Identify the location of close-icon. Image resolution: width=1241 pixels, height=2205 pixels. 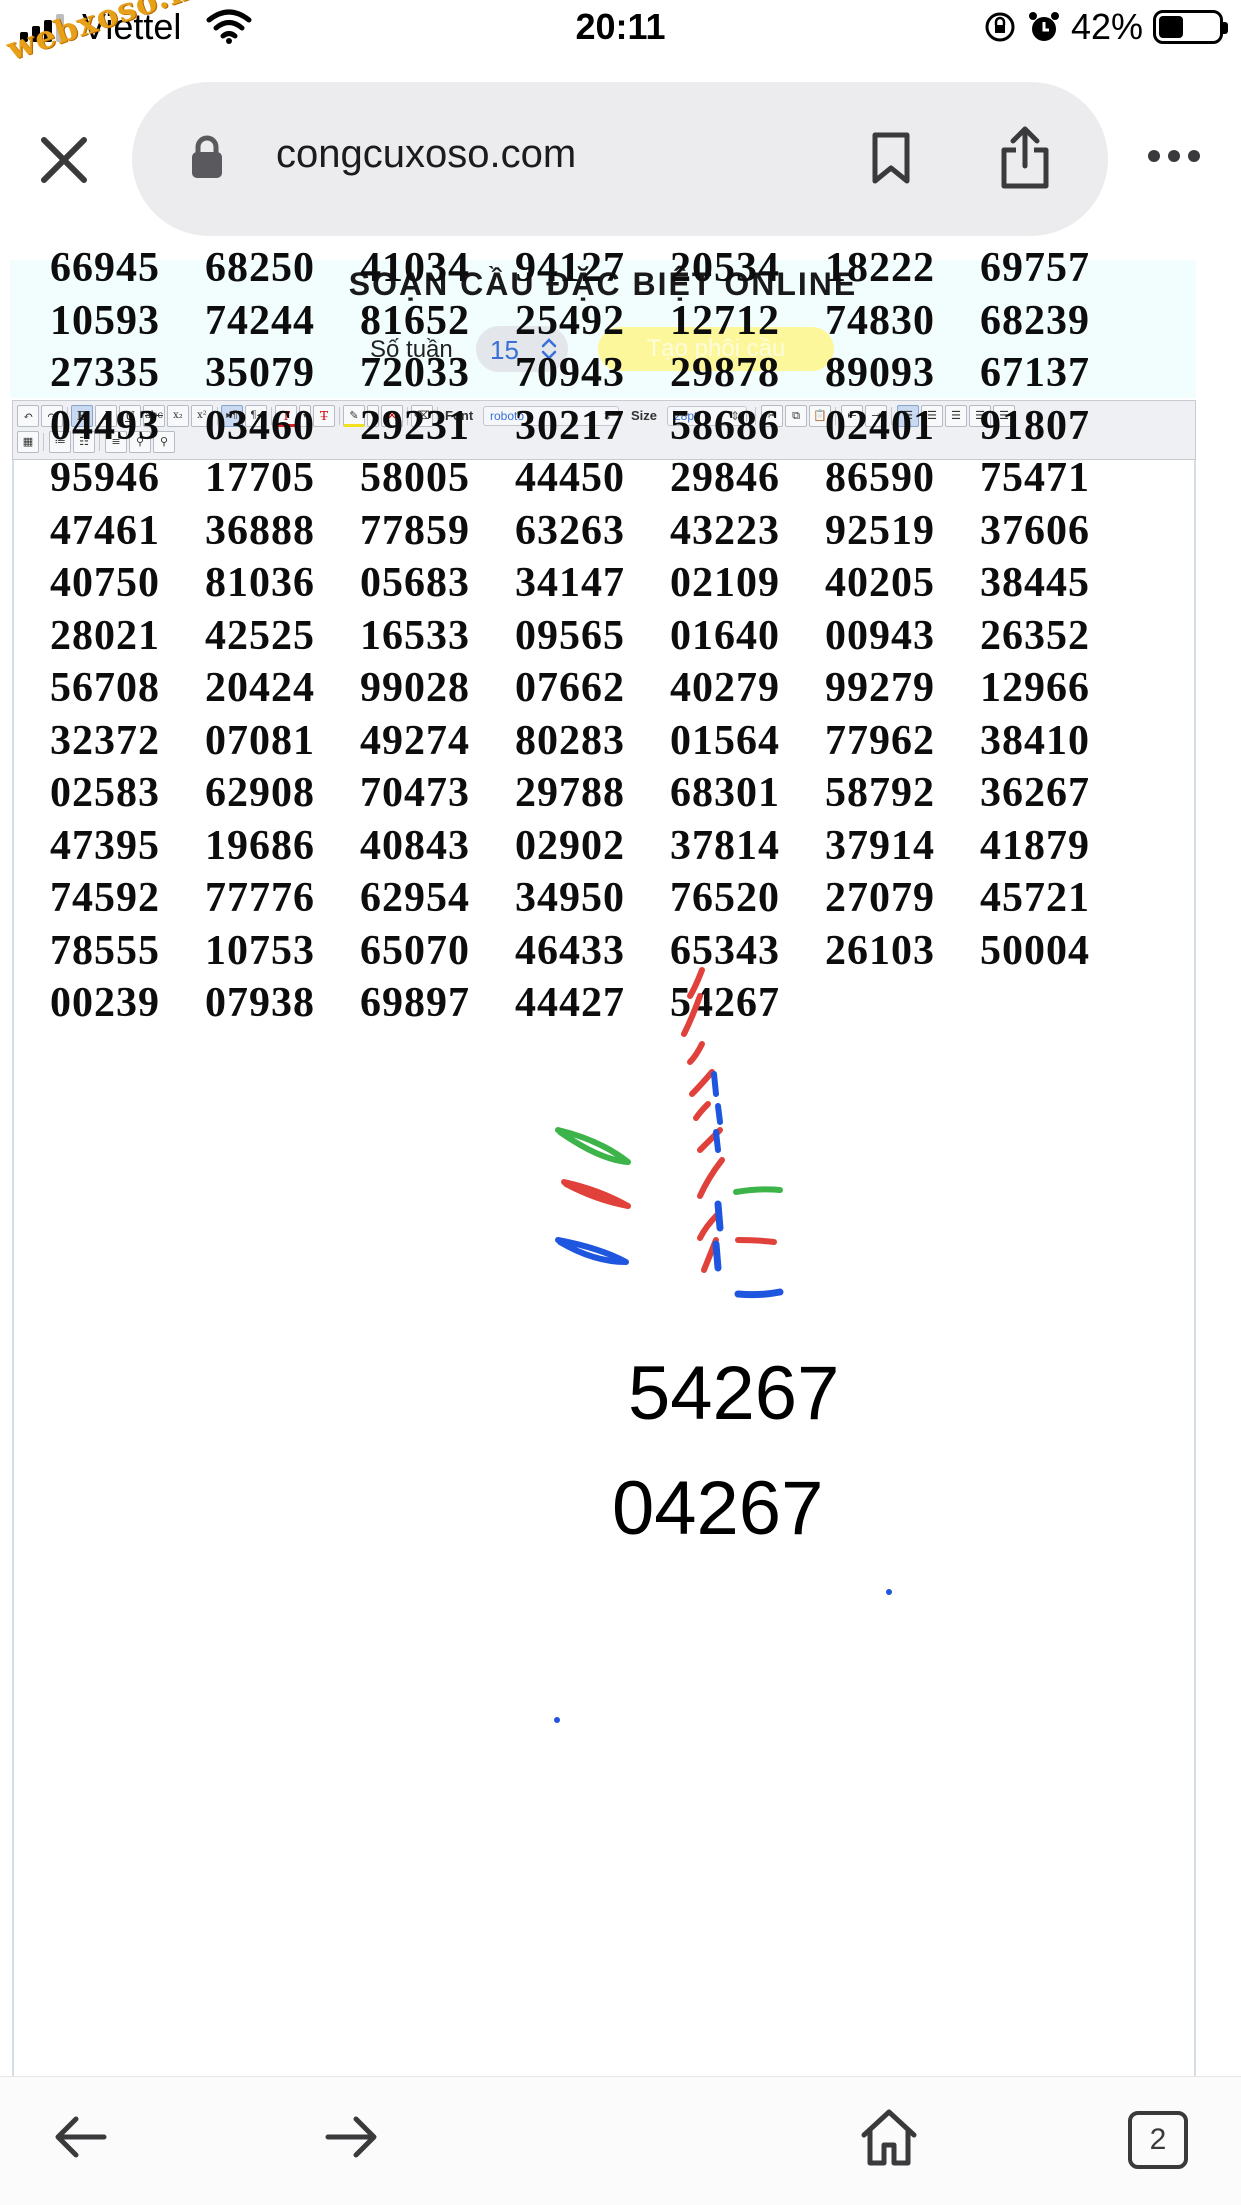
(64, 160).